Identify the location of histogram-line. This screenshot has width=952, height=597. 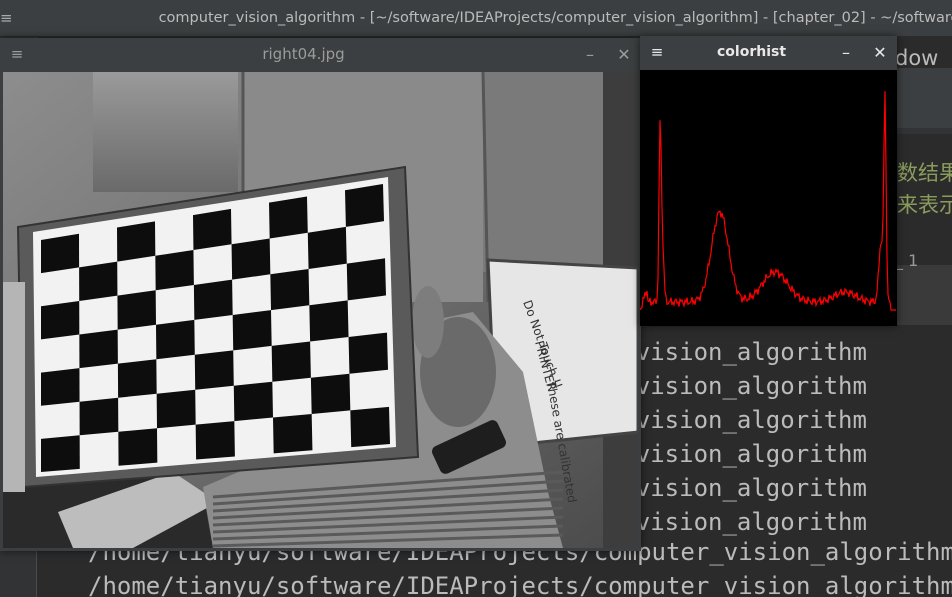
(767, 201).